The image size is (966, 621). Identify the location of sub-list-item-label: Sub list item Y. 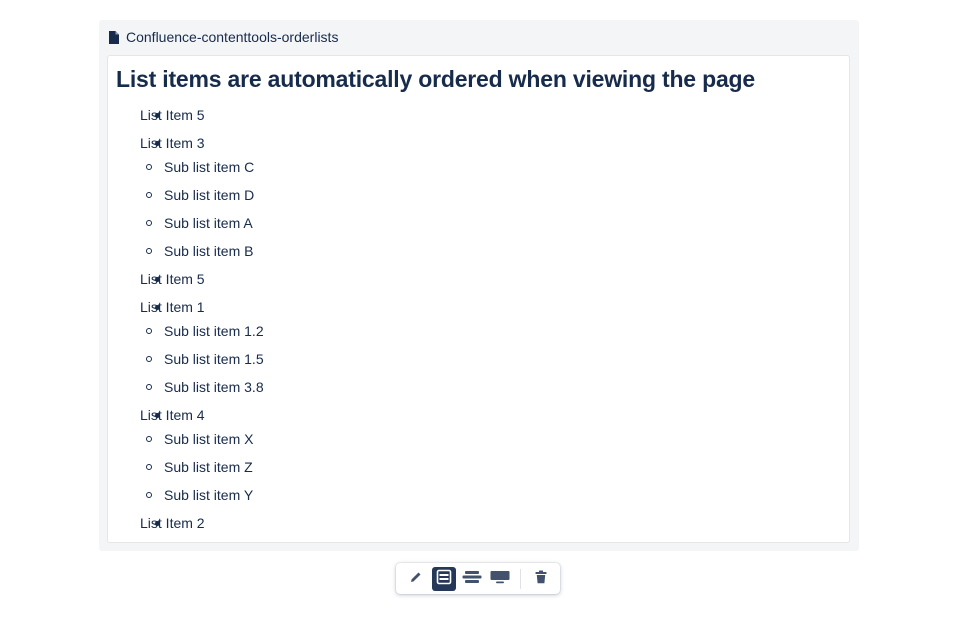
(209, 495).